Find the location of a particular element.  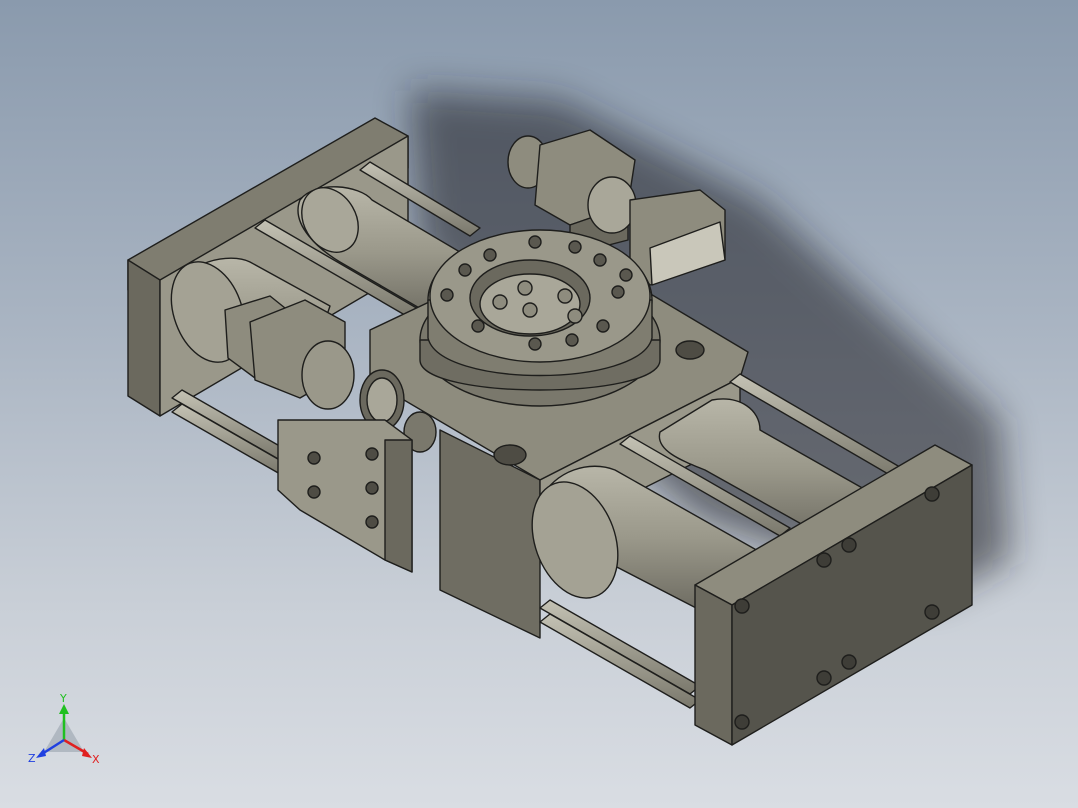

tie-rod-lower-left is located at coordinates (231, 432).